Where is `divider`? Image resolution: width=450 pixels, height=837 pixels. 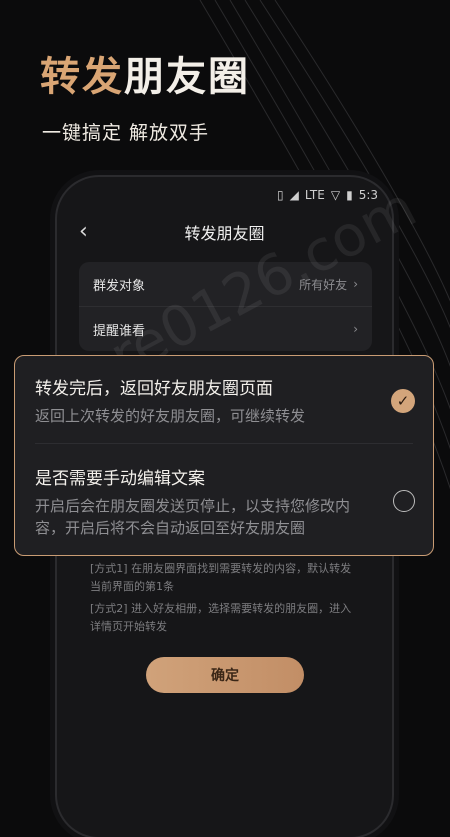 divider is located at coordinates (224, 443).